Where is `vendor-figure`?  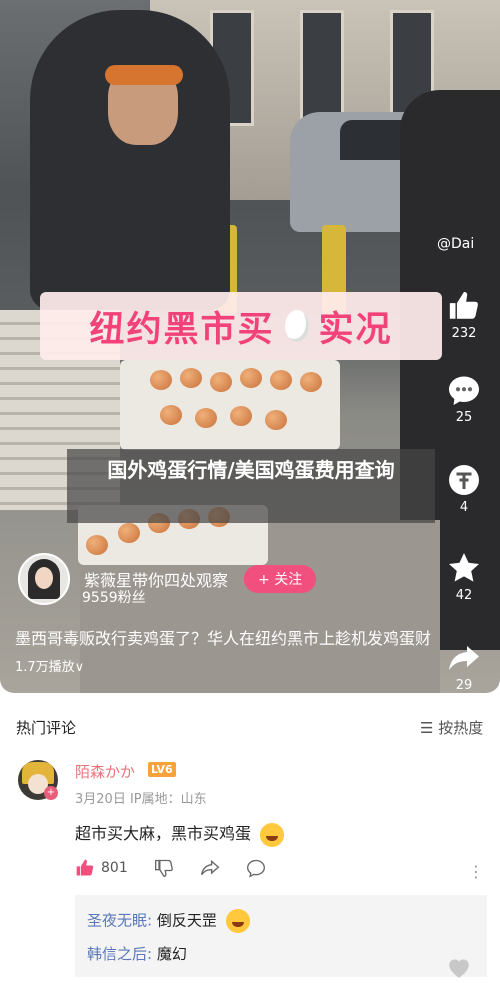
vendor-figure is located at coordinates (130, 160).